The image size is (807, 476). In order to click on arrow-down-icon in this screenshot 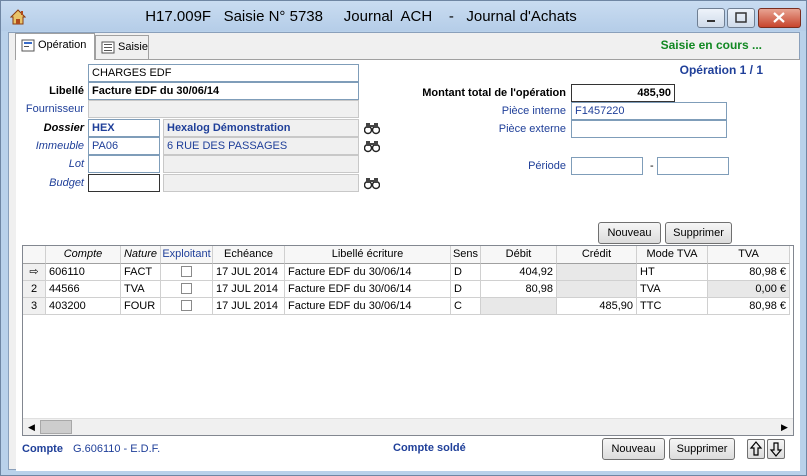, I will do `click(776, 449)`.